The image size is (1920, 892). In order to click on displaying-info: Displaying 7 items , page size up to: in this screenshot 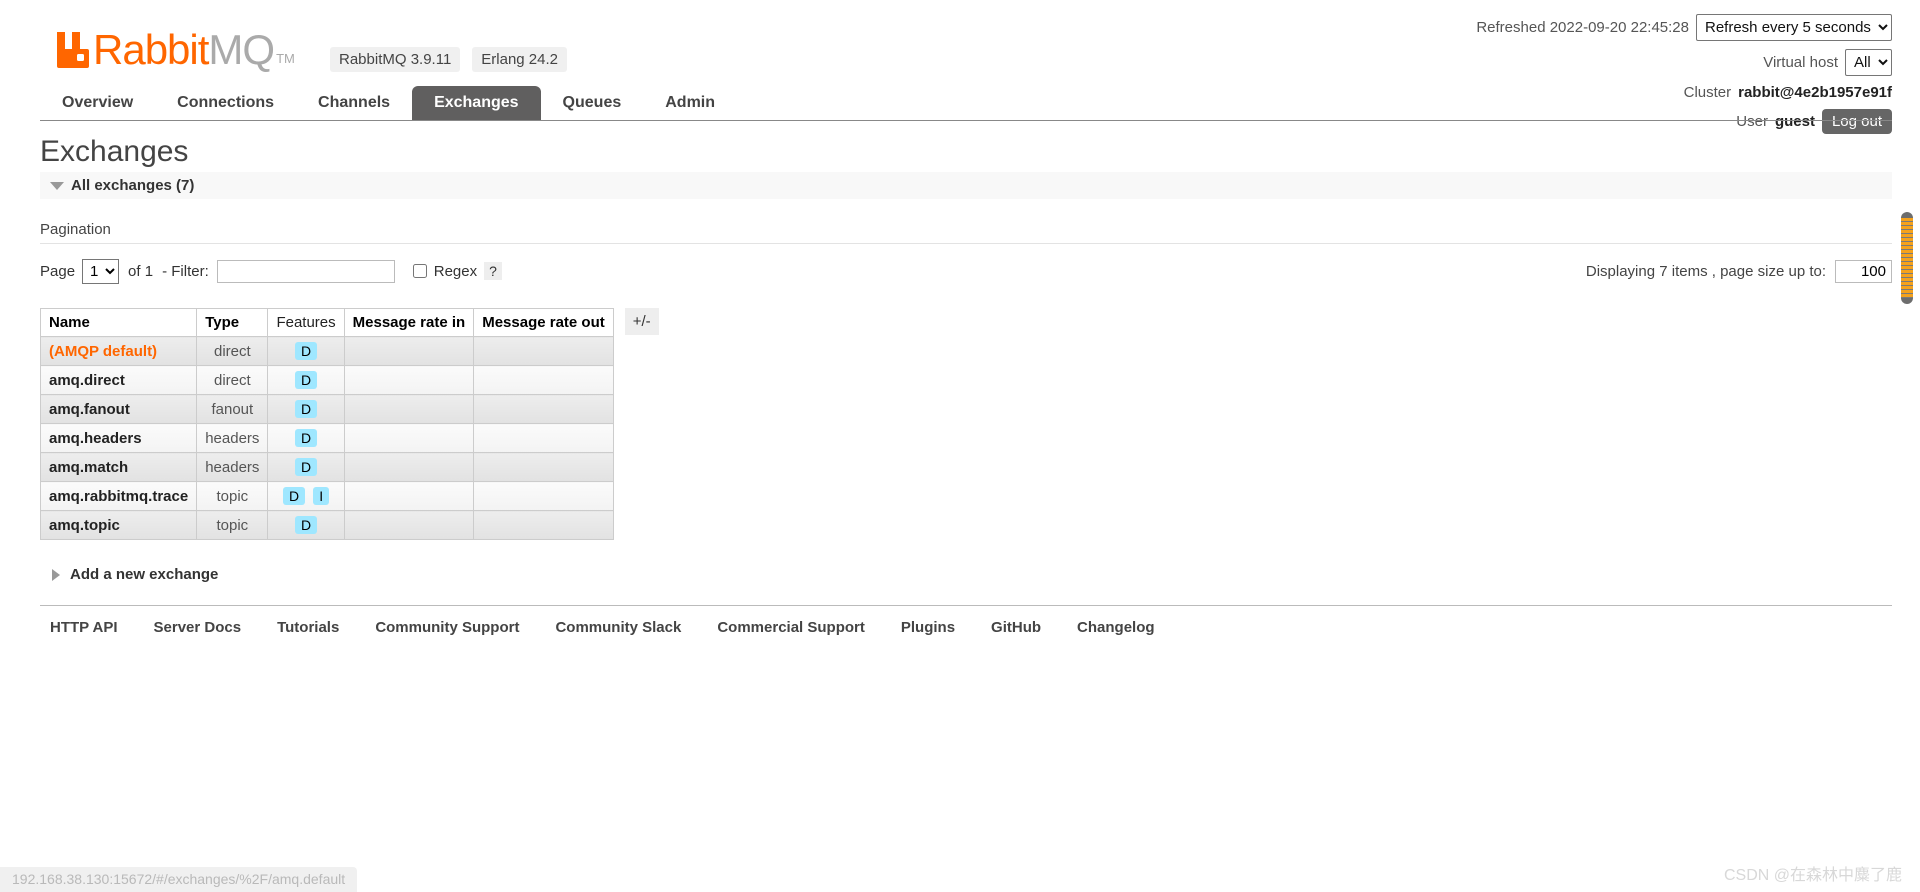, I will do `click(1739, 271)`.